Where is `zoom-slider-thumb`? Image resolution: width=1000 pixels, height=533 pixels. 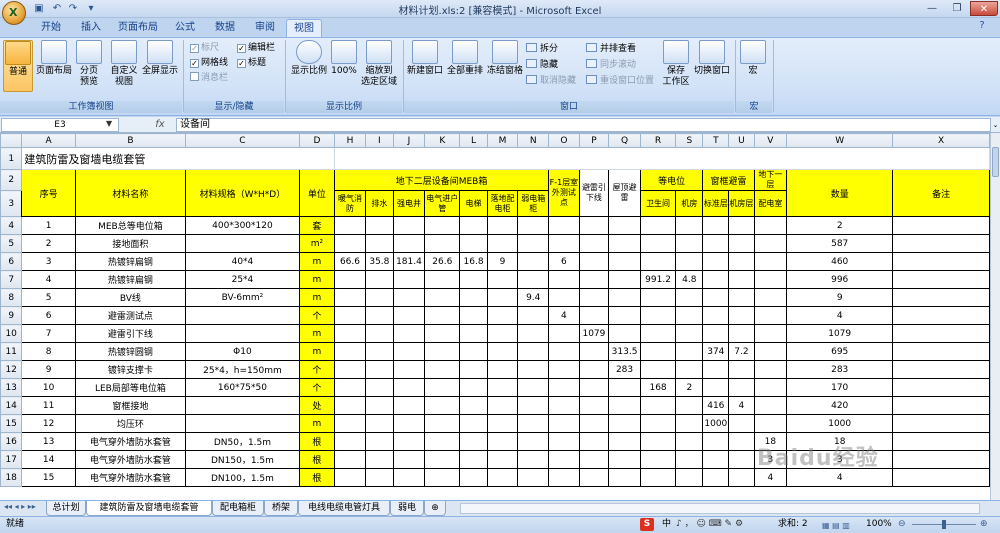 zoom-slider-thumb is located at coordinates (944, 524).